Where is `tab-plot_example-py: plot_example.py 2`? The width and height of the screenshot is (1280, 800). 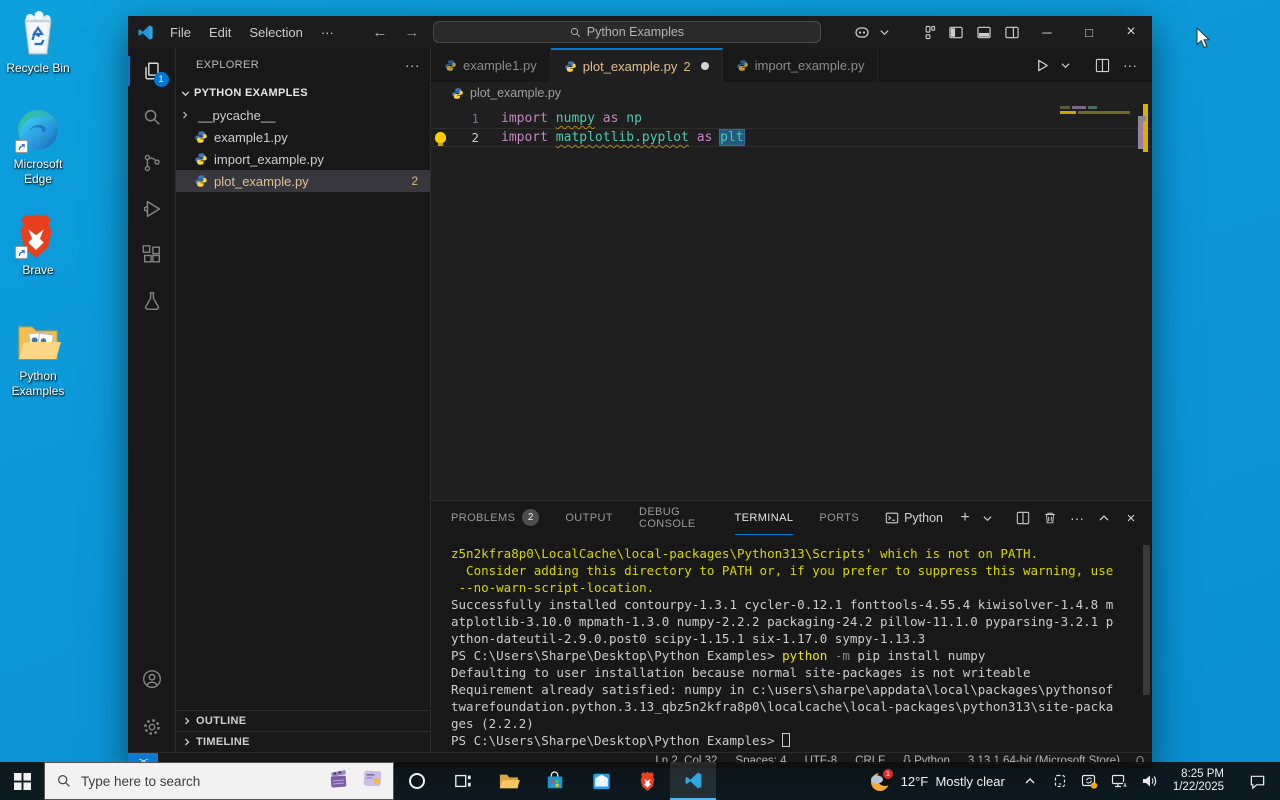 tab-plot_example-py: plot_example.py 2 is located at coordinates (636, 65).